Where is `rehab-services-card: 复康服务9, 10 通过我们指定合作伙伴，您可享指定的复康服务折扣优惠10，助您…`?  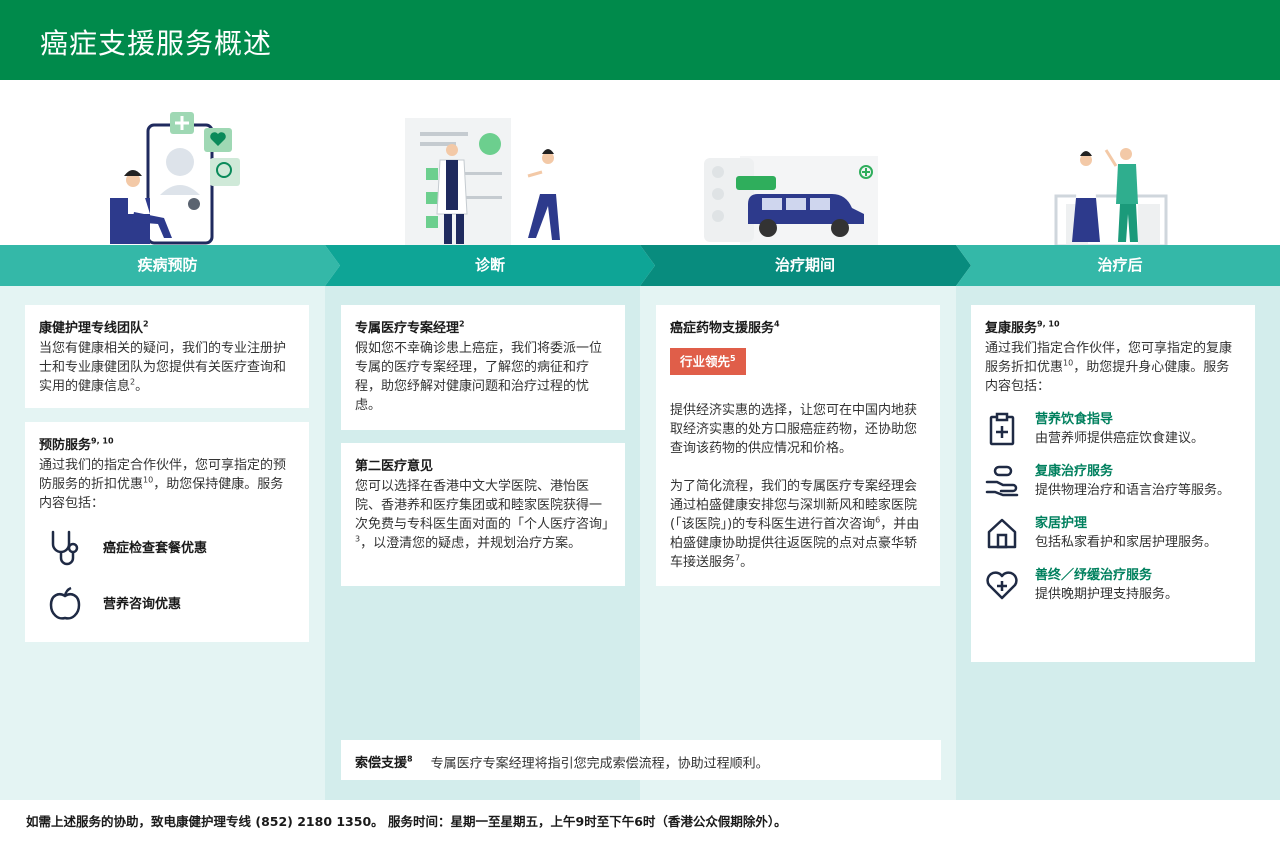
rehab-services-card: 复康服务9, 10 通过我们指定合作伙伴，您可享指定的复康服务折扣优惠10，助您… is located at coordinates (1113, 483).